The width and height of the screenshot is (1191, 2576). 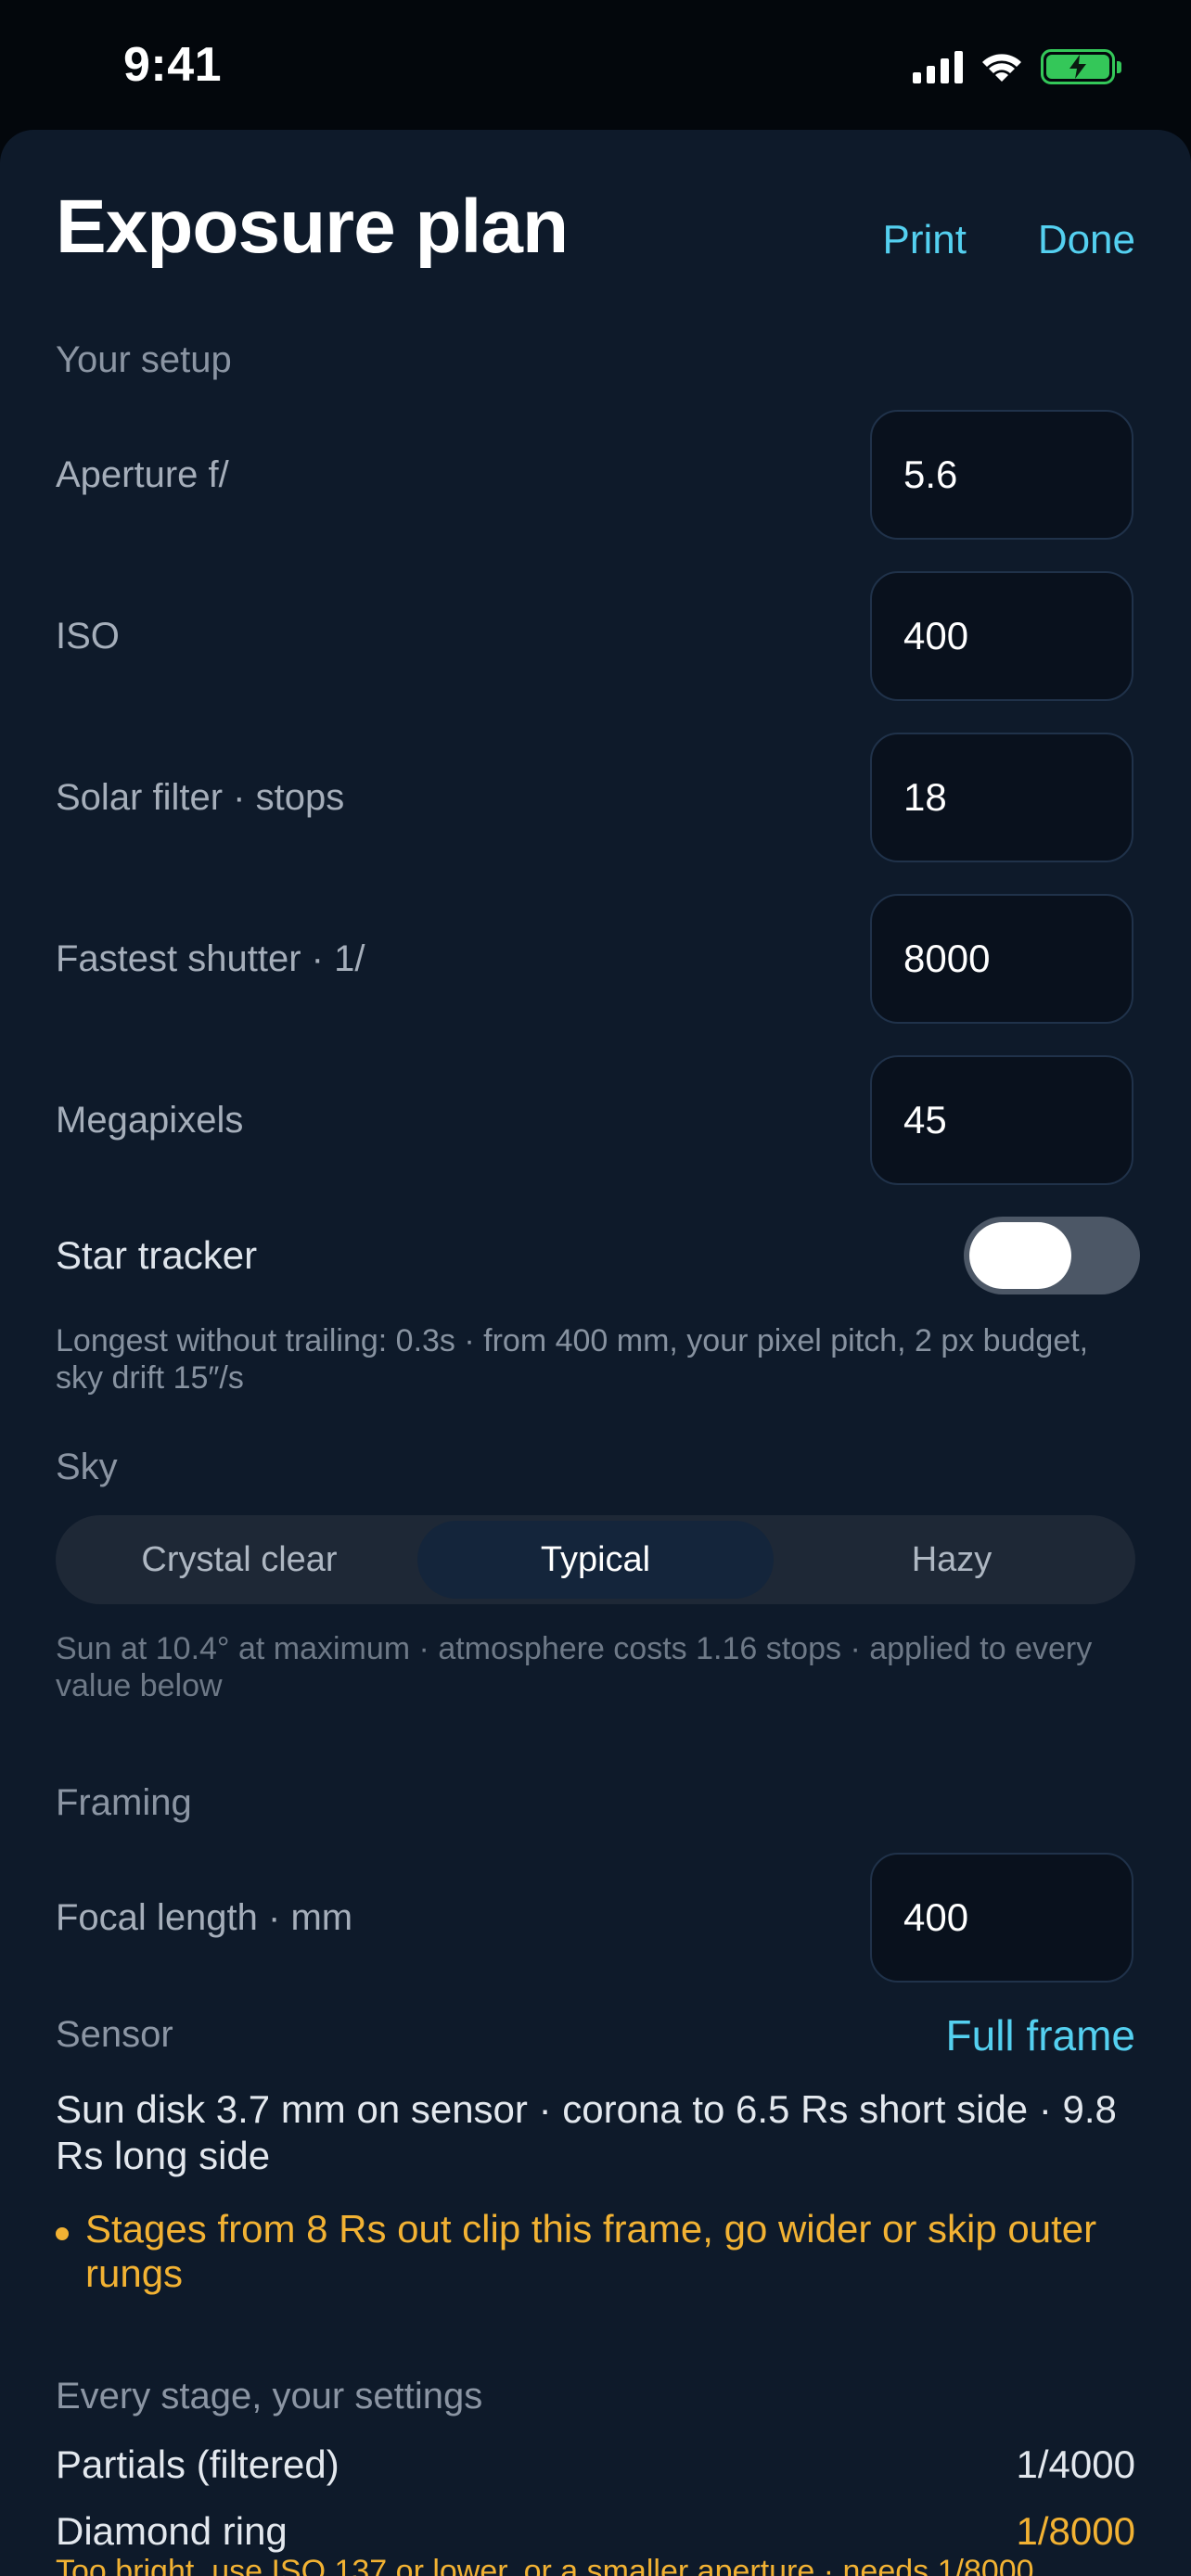 I want to click on fastest-shutter-label: Fastest shutter · 1/, so click(x=210, y=958).